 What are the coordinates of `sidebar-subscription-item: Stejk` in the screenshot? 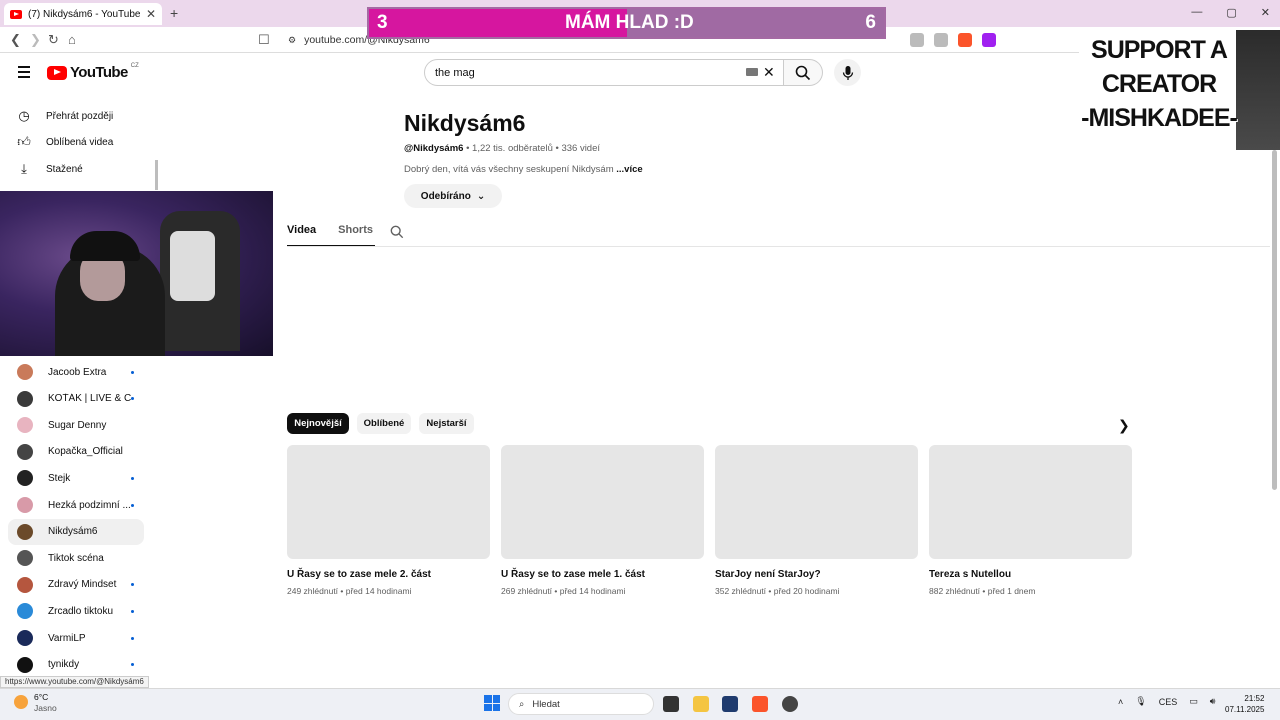 It's located at (76, 478).